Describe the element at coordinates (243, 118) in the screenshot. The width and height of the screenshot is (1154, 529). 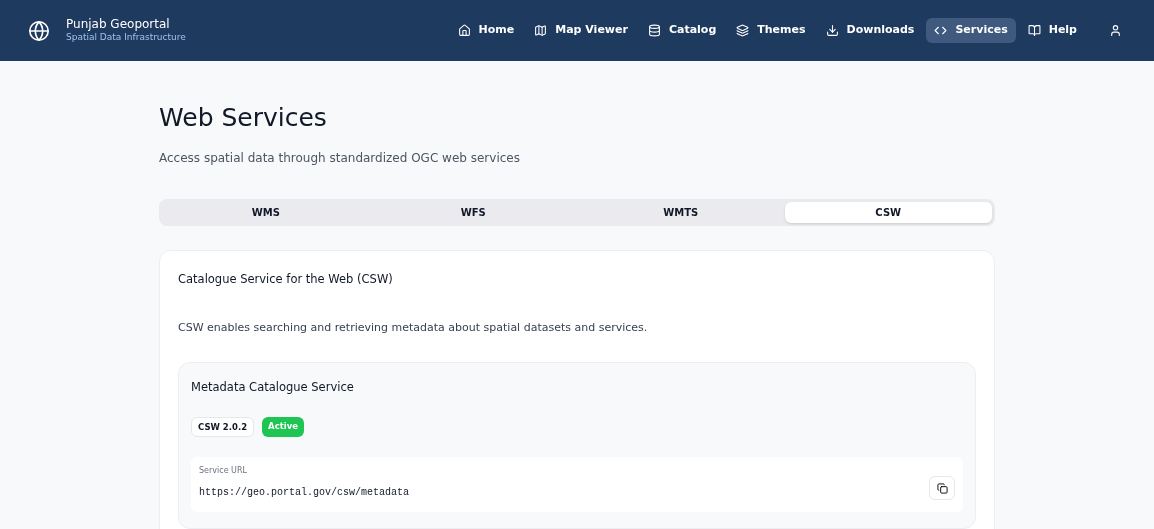
I see `page-title: Web Services` at that location.